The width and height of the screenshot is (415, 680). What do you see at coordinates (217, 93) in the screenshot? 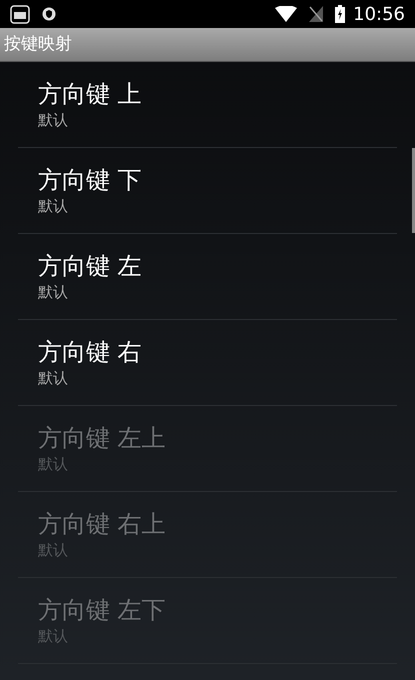
I see `key-mapping-title: 方向键 上` at bounding box center [217, 93].